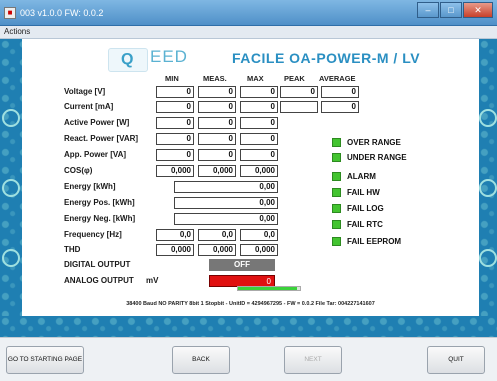  What do you see at coordinates (377, 157) in the screenshot?
I see `indicator-label: UNDER RANGE` at bounding box center [377, 157].